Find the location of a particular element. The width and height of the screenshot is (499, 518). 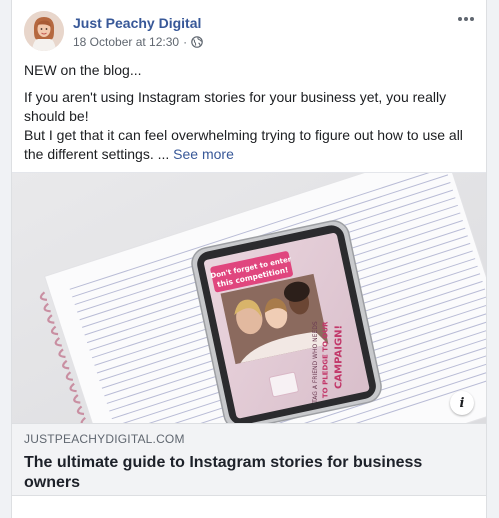

more-horizontal-icon is located at coordinates (466, 18).